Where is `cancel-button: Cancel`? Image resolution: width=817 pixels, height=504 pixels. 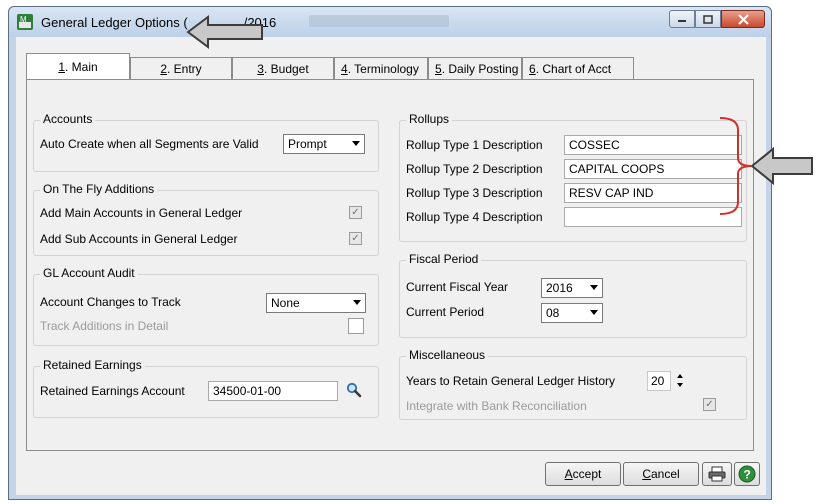
cancel-button: Cancel is located at coordinates (661, 474).